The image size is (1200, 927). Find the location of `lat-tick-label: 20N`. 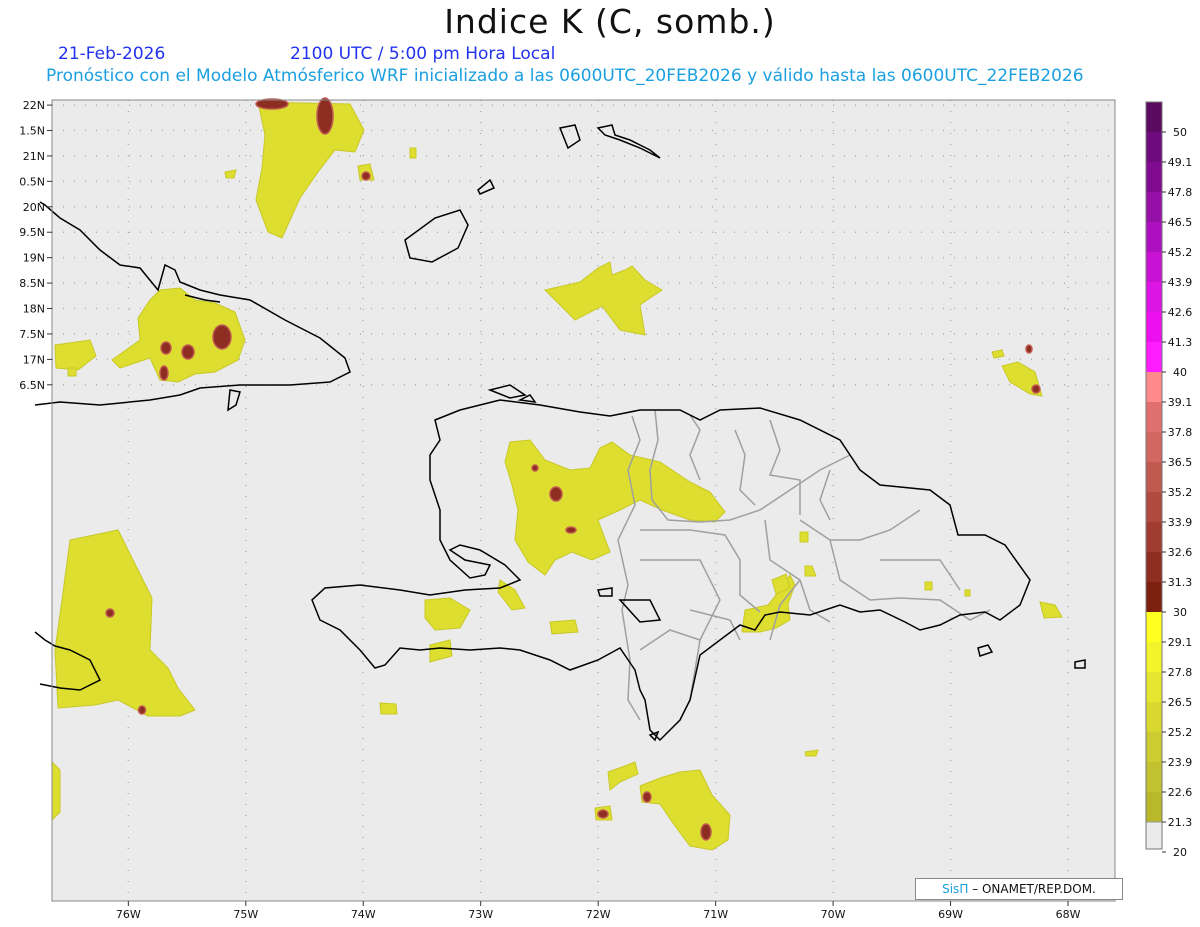

lat-tick-label: 20N is located at coordinates (34, 207).